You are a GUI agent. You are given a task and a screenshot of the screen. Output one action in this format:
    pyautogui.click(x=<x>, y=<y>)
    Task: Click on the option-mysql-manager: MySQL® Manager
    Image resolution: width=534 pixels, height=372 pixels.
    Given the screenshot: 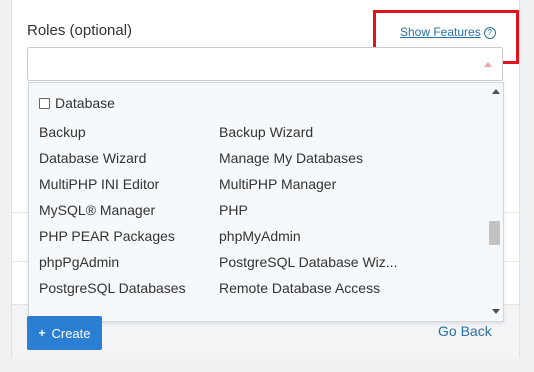 What is the action you would take?
    pyautogui.click(x=97, y=210)
    